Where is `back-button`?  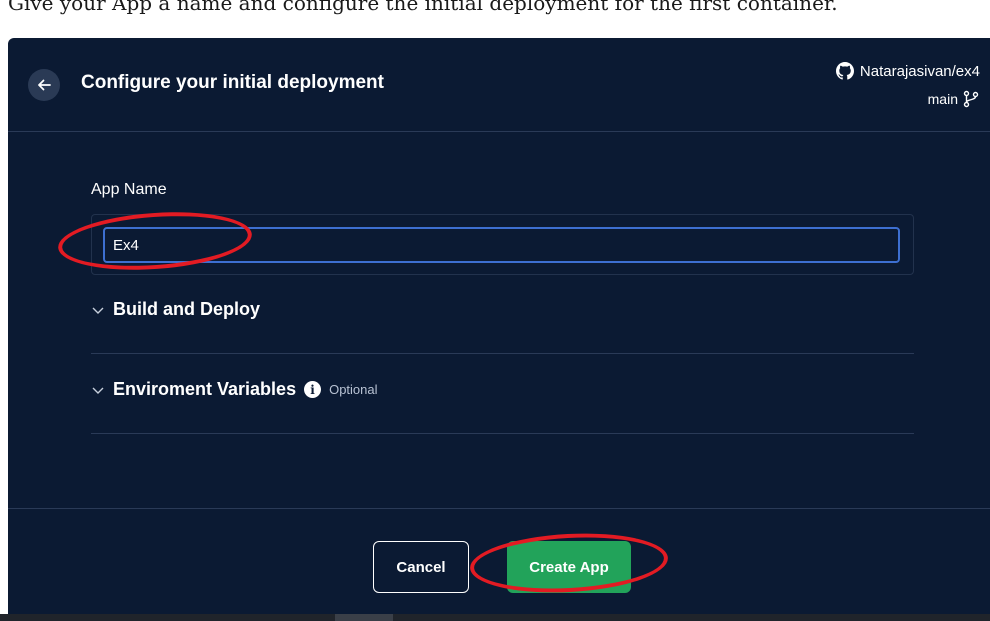 back-button is located at coordinates (44, 85).